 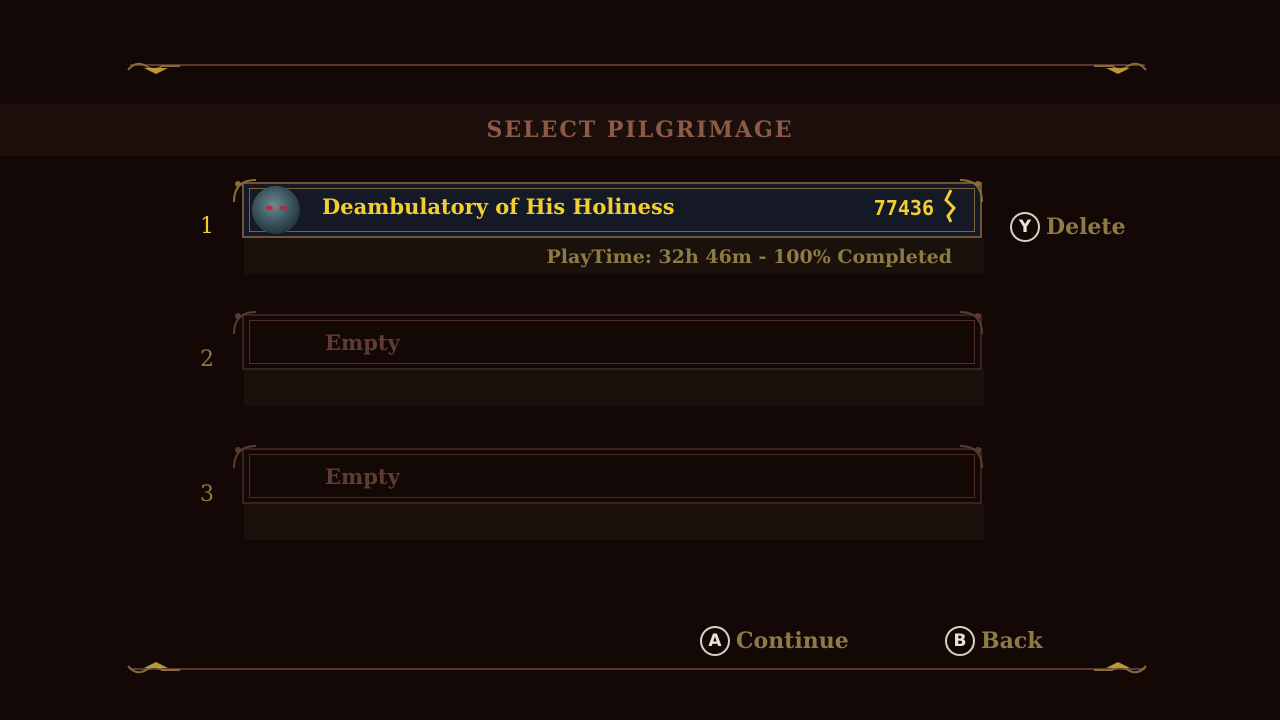 I want to click on back-button: B Back, so click(x=994, y=641).